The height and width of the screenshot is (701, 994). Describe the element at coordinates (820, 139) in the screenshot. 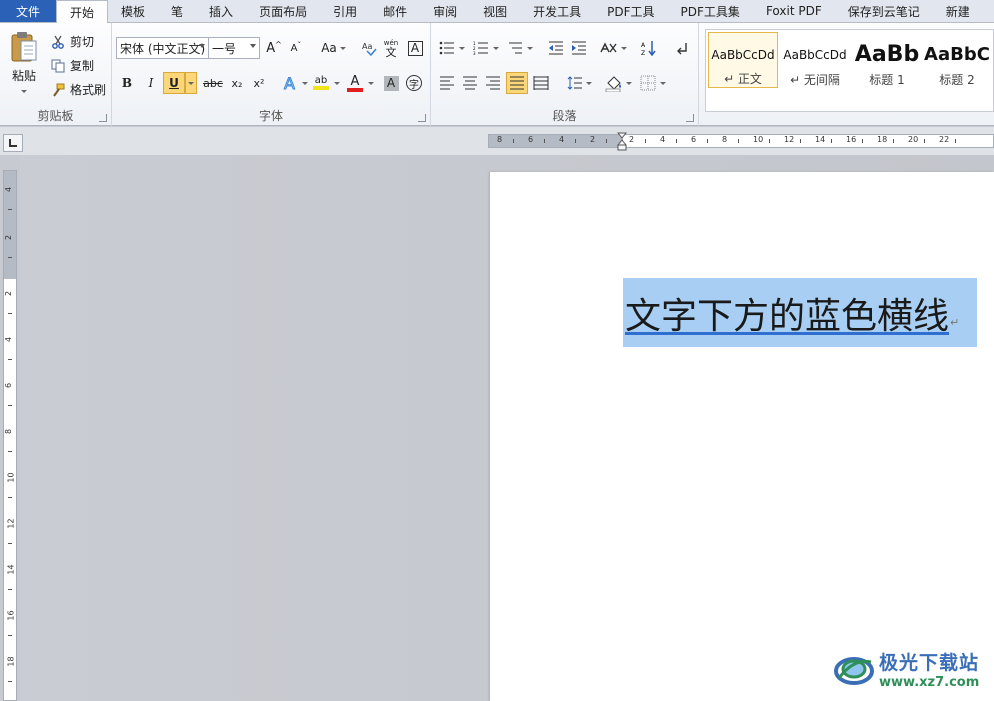

I see `ruler-number: 14` at that location.